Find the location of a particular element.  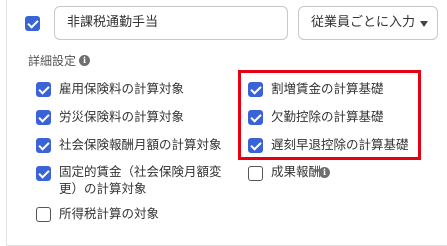

checkbox-social-insurance-monthly is located at coordinates (43, 145).